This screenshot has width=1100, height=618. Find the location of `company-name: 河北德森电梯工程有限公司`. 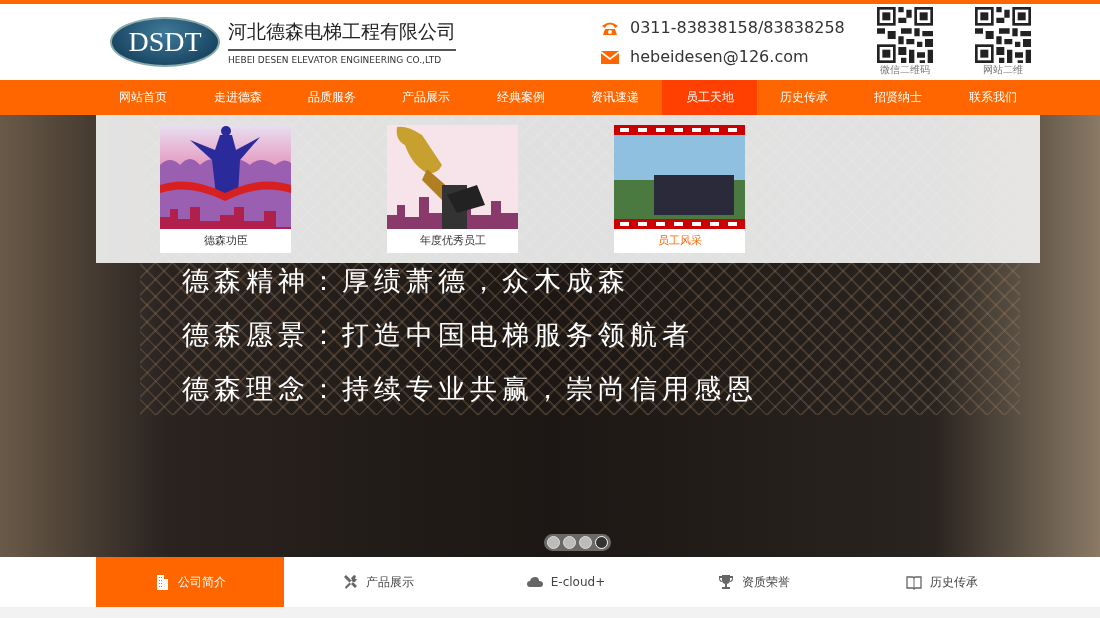

company-name: 河北德森电梯工程有限公司 is located at coordinates (342, 35).